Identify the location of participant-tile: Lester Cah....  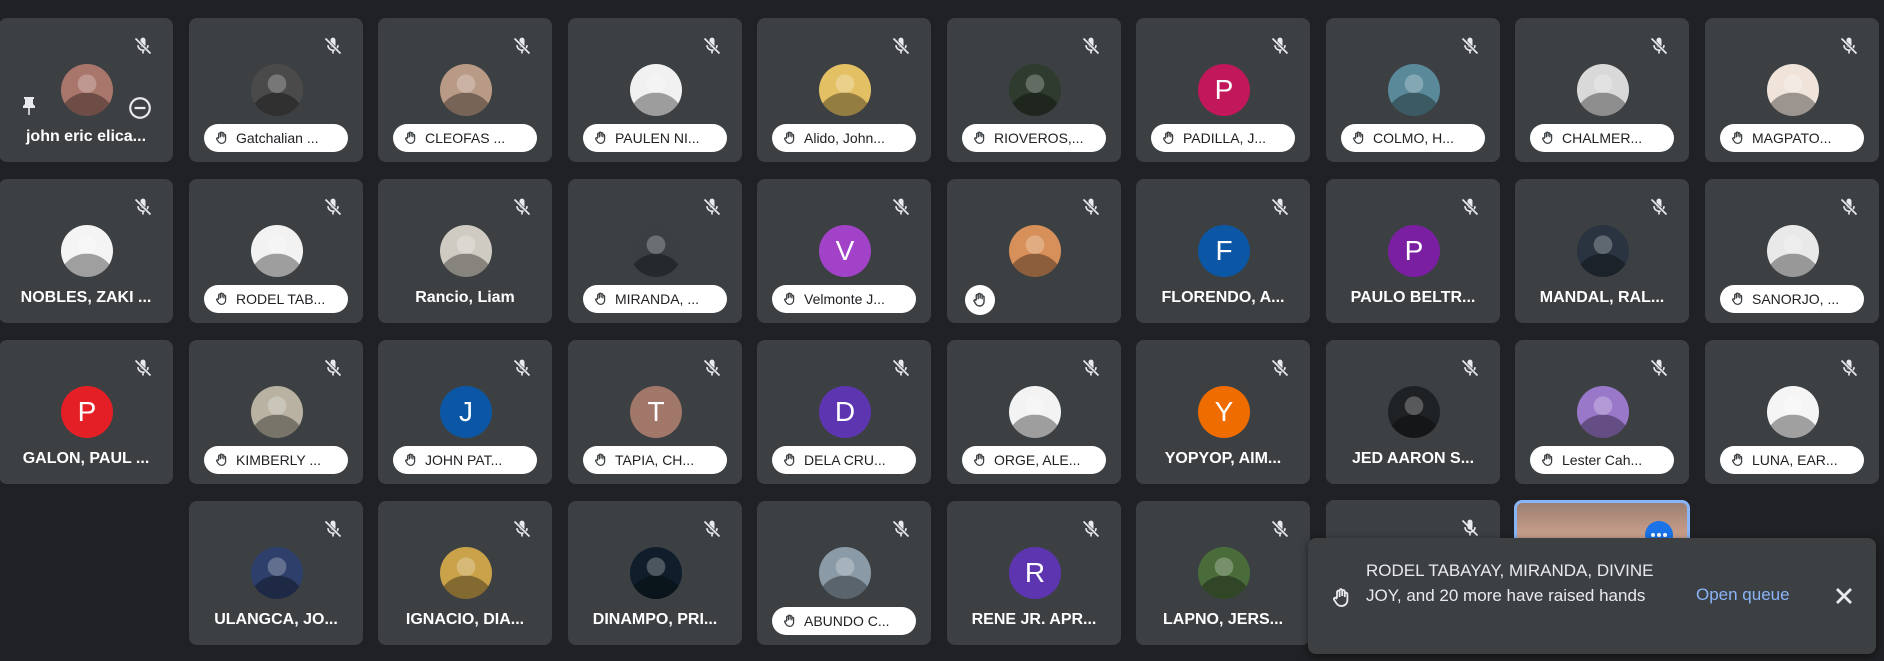
(1602, 412).